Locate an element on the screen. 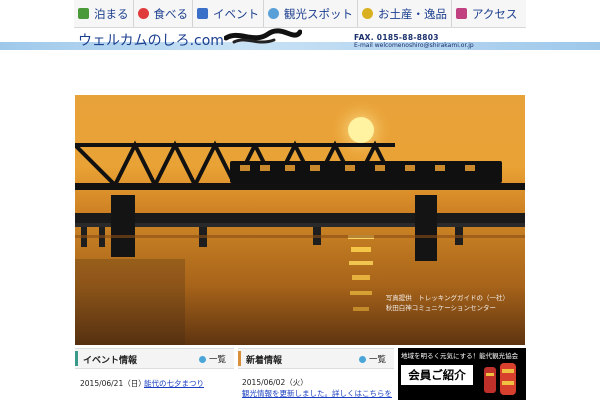  member-banner-title: 会員ご紹介 is located at coordinates (437, 375).